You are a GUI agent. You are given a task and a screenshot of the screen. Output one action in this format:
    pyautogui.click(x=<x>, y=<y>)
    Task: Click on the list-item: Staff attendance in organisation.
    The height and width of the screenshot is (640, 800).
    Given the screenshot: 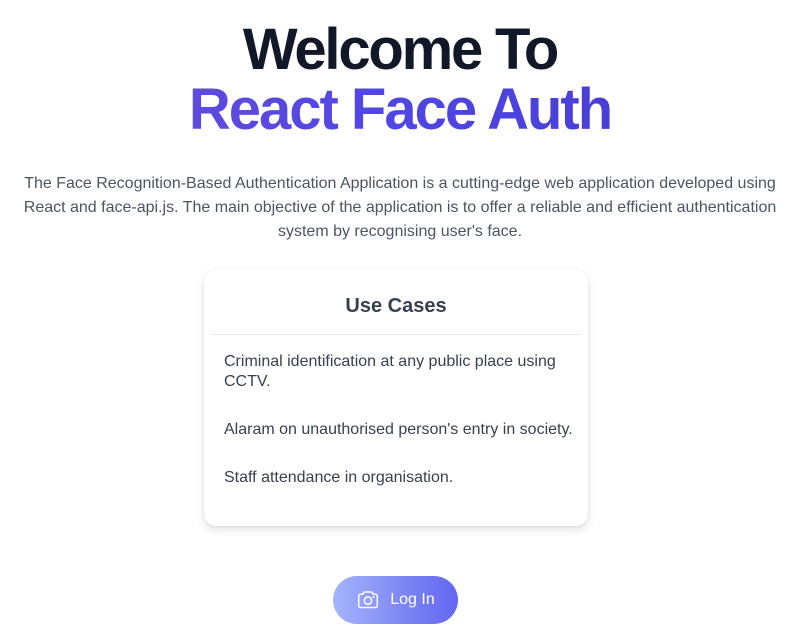 What is the action you would take?
    pyautogui.click(x=339, y=477)
    